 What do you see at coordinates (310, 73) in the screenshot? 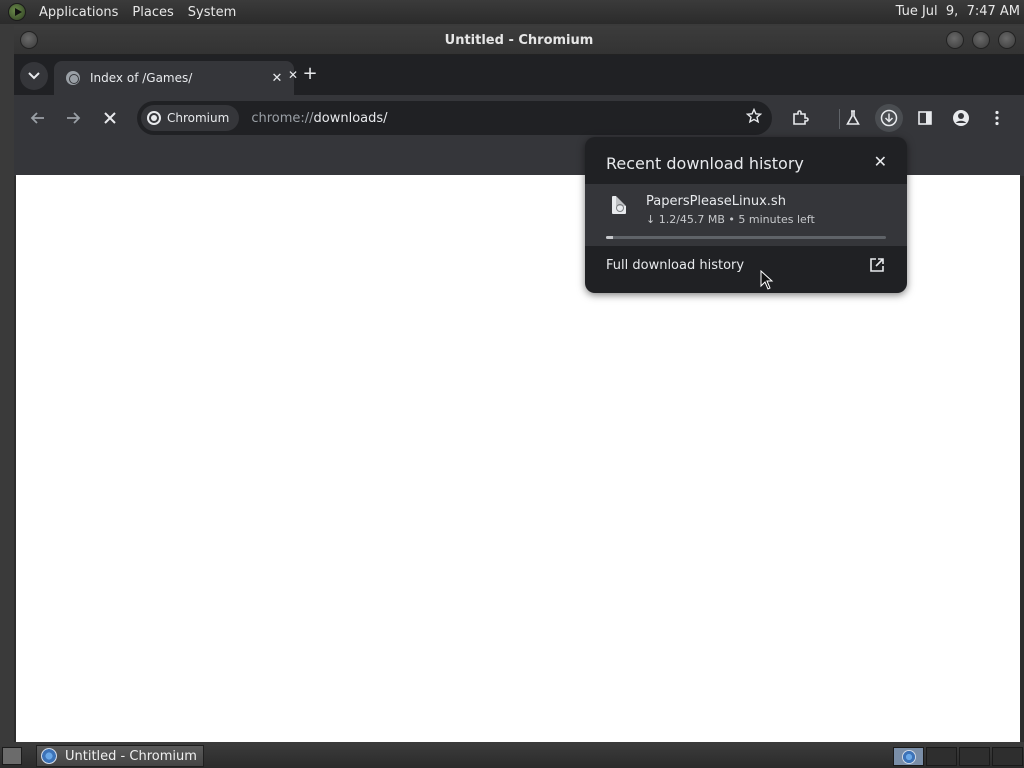
I see `new-tab-button: +` at bounding box center [310, 73].